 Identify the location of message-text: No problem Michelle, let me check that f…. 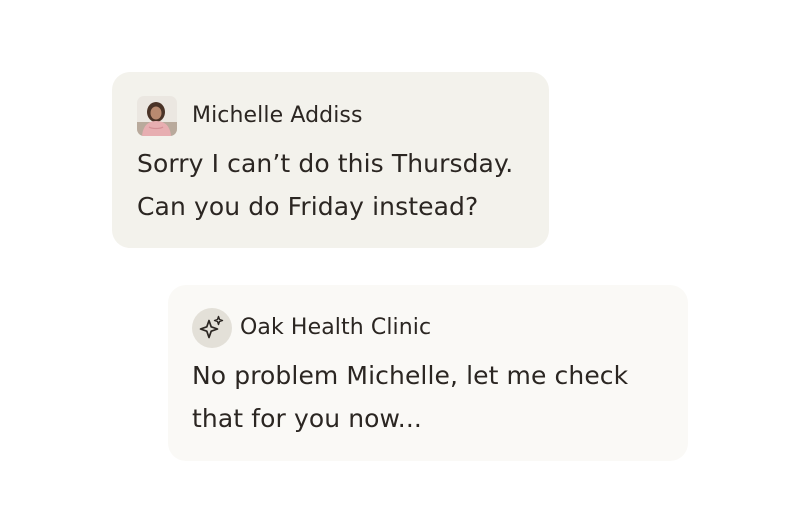
(432, 397).